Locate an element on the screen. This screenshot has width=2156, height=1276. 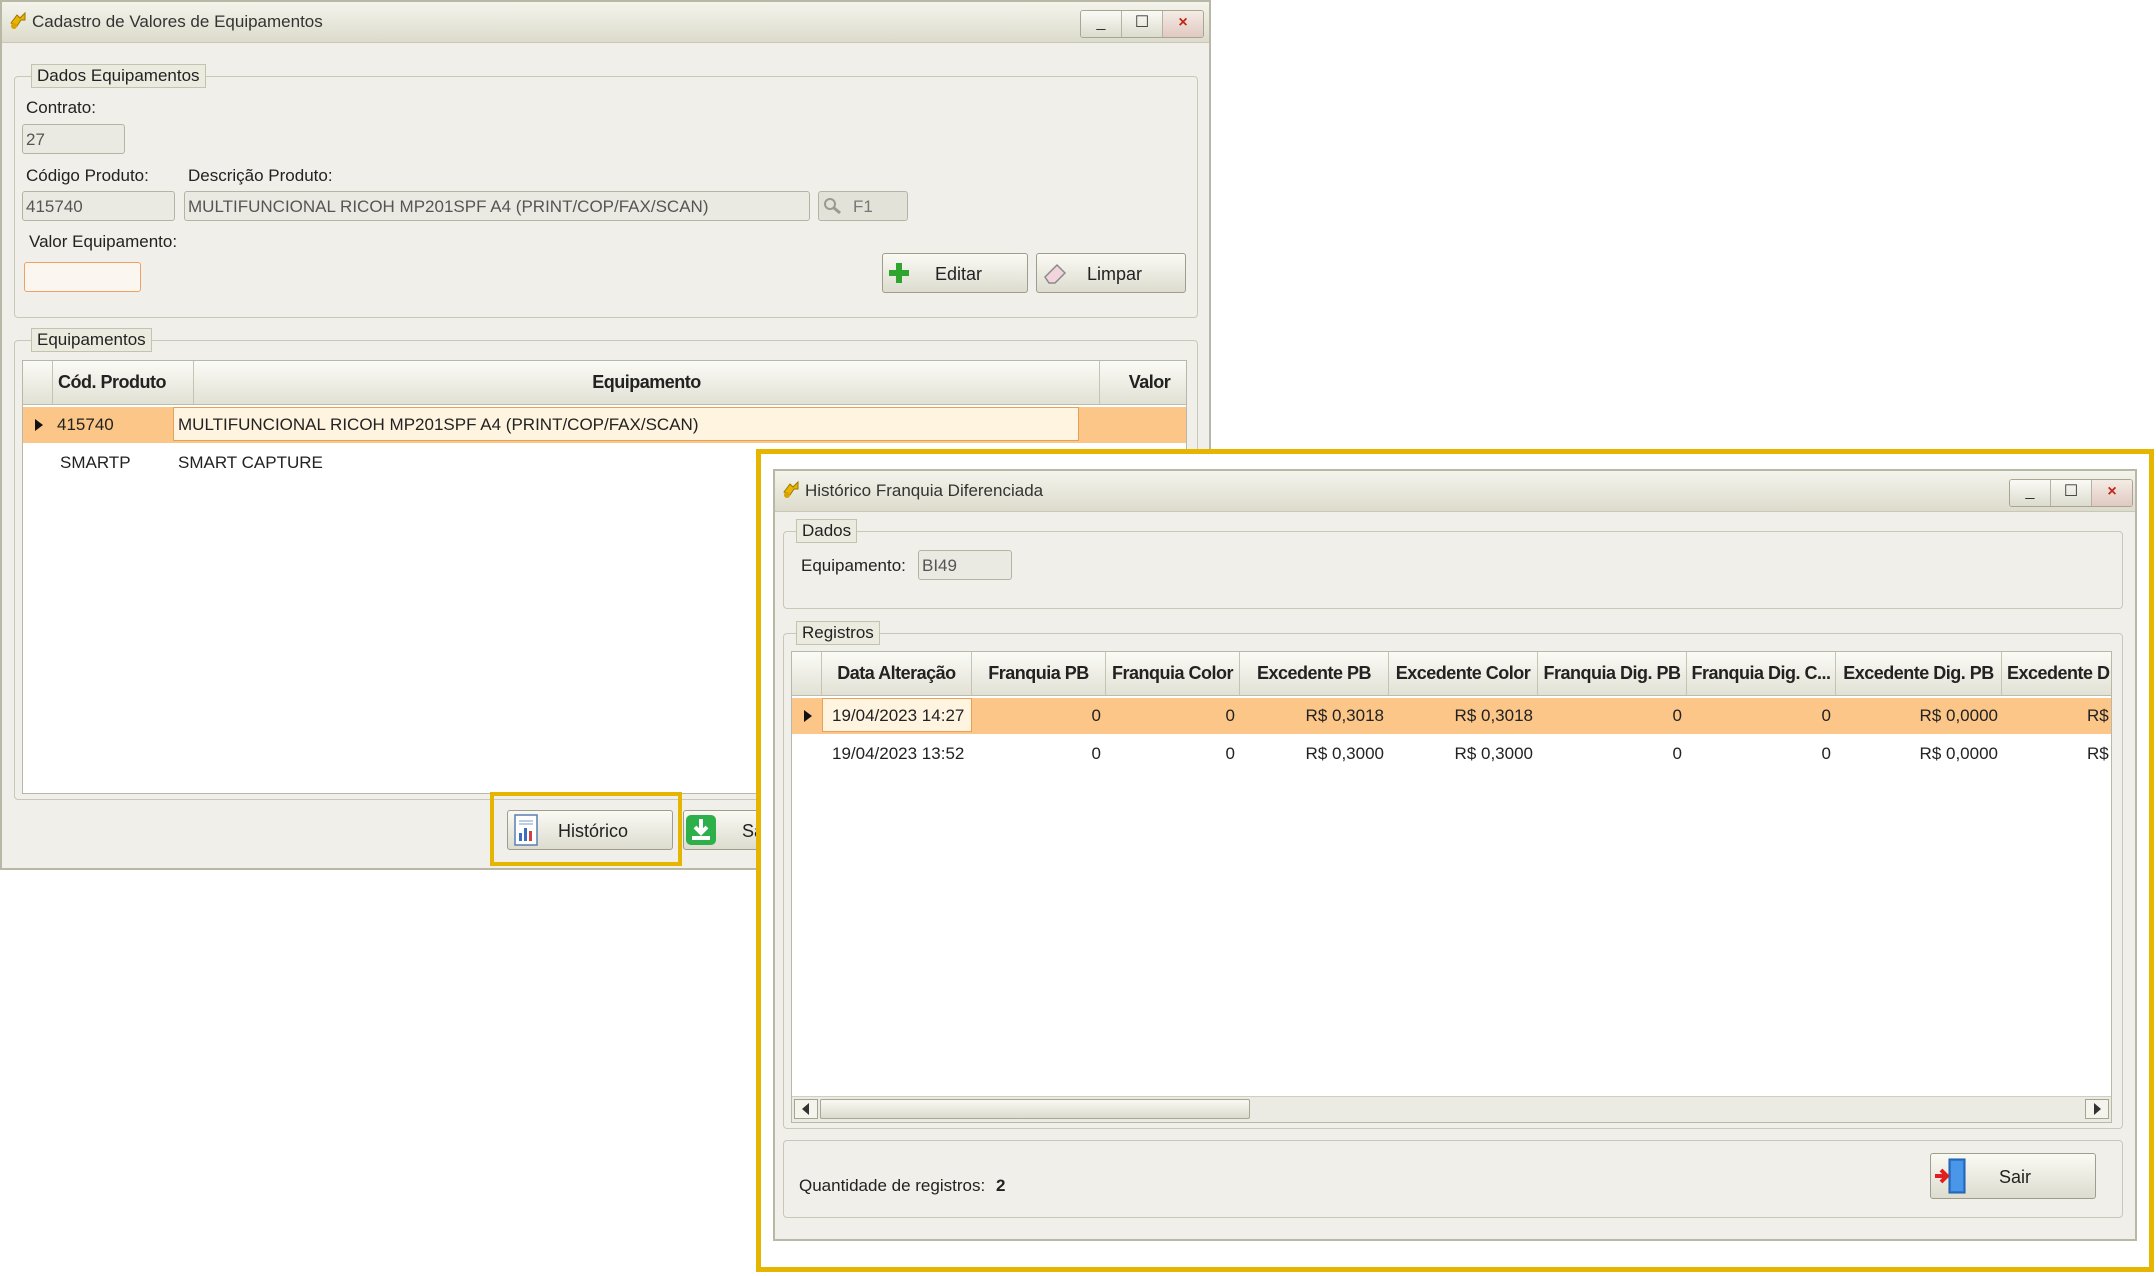
registros-legend: Registros is located at coordinates (838, 633).